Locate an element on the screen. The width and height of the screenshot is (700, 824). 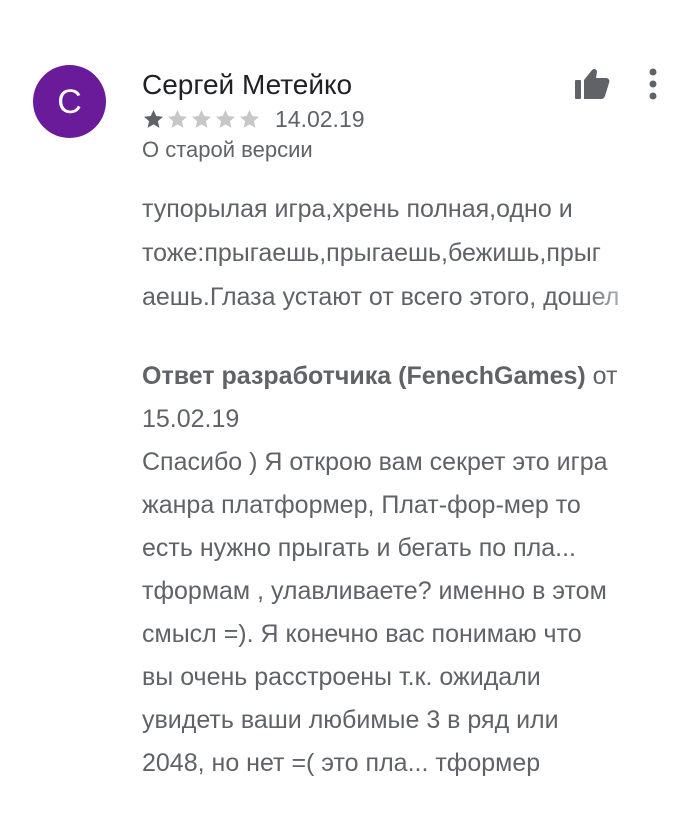
developer-reply-label: Ответ разработчика (FenechGames) is located at coordinates (364, 376).